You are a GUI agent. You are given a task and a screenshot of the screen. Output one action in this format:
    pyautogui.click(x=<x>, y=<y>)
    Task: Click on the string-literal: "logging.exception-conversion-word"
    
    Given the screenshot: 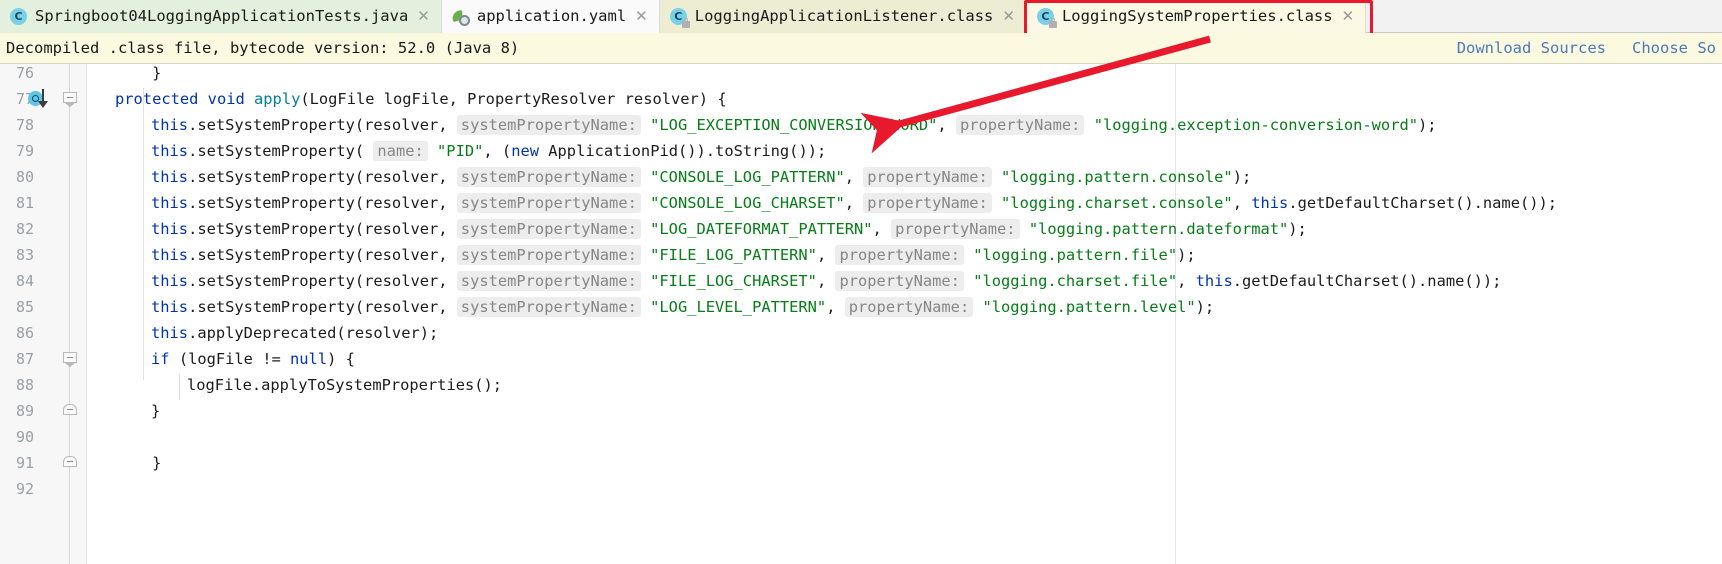 What is the action you would take?
    pyautogui.click(x=1255, y=125)
    